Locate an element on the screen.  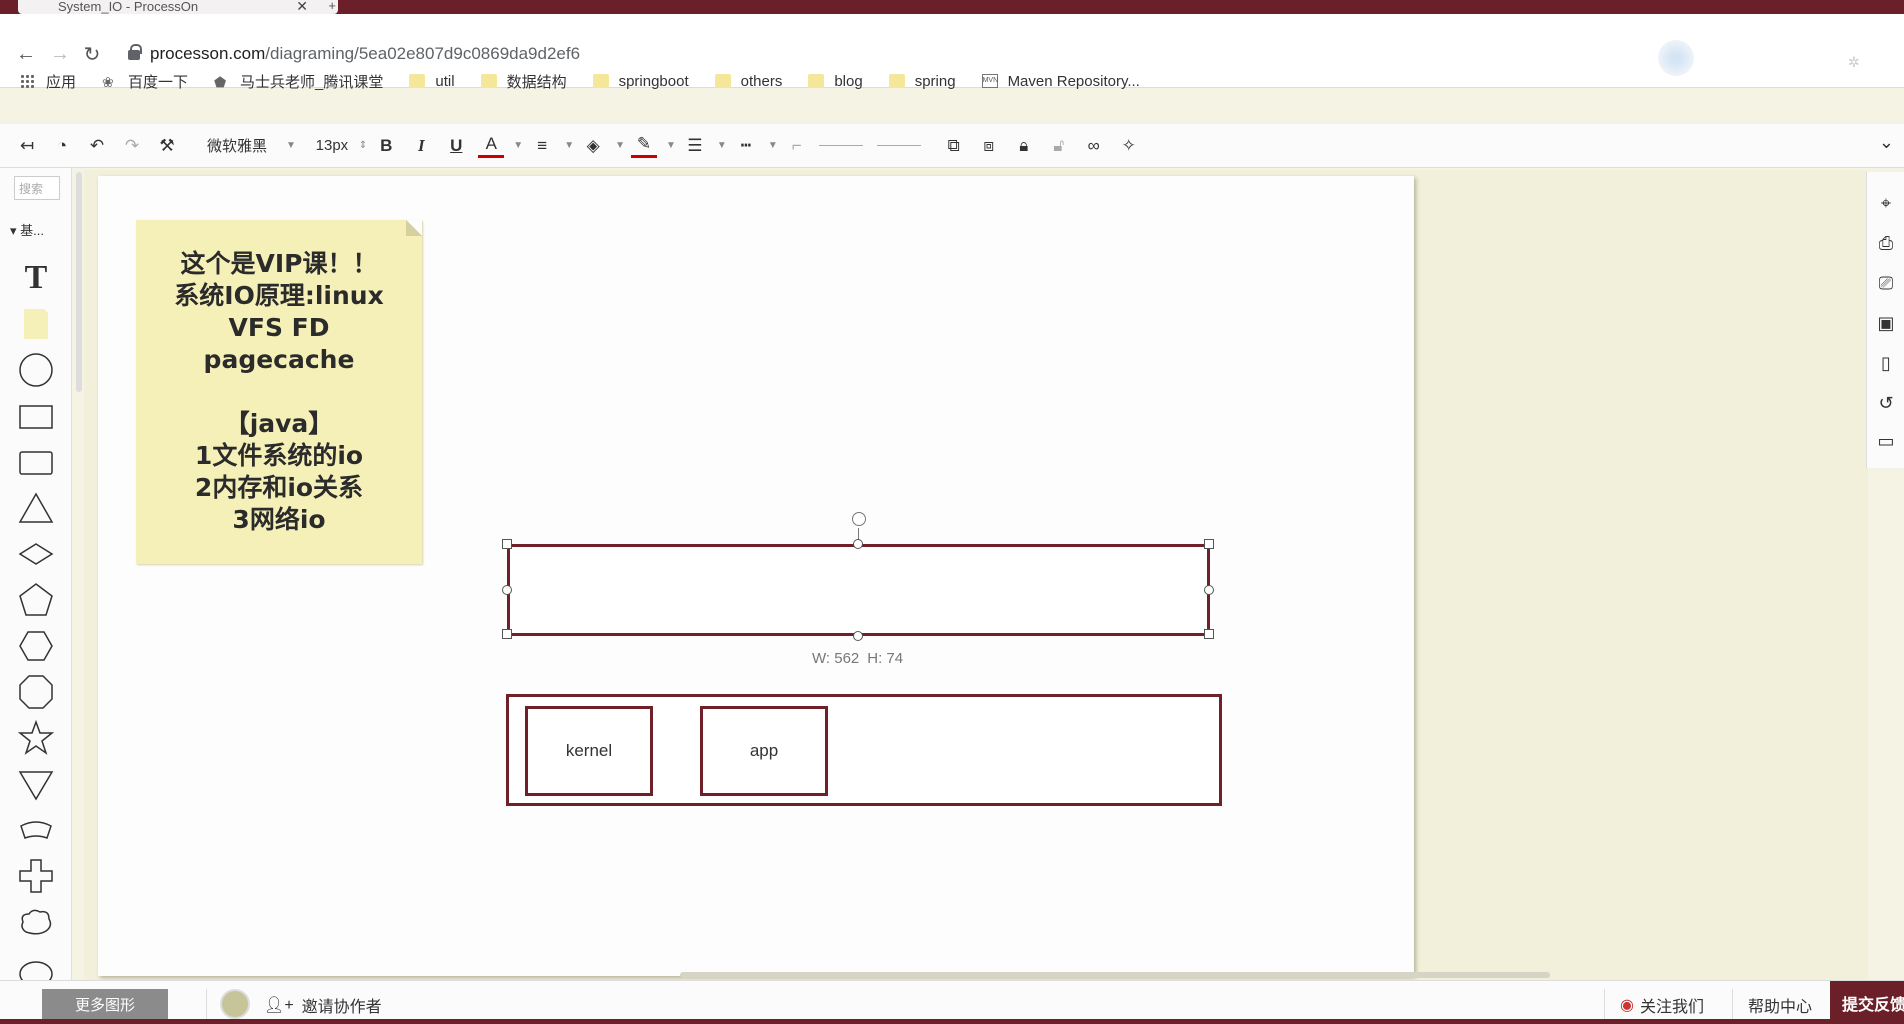
resize-handle-bl is located at coordinates (507, 634).